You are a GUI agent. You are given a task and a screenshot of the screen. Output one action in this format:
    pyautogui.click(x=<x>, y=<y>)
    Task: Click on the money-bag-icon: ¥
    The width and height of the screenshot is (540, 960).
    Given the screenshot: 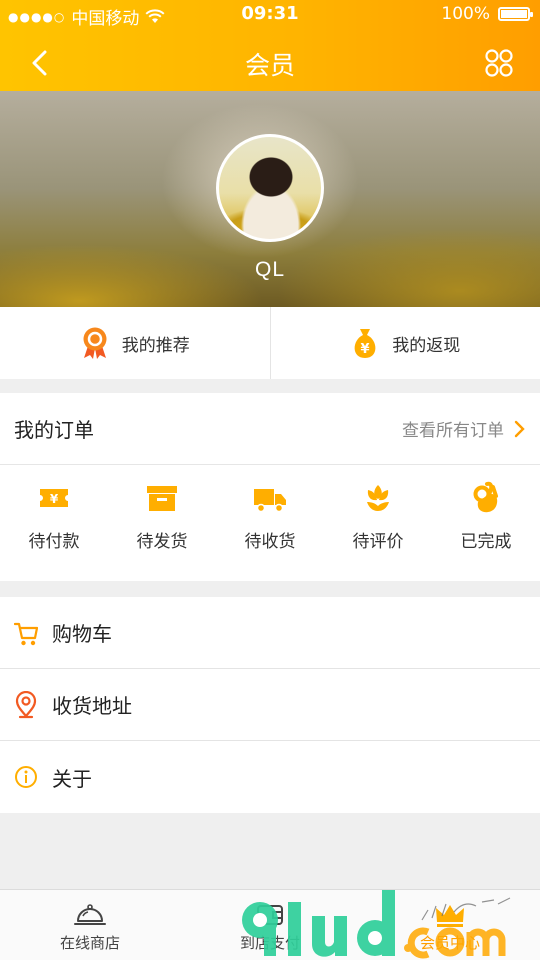 What is the action you would take?
    pyautogui.click(x=365, y=343)
    